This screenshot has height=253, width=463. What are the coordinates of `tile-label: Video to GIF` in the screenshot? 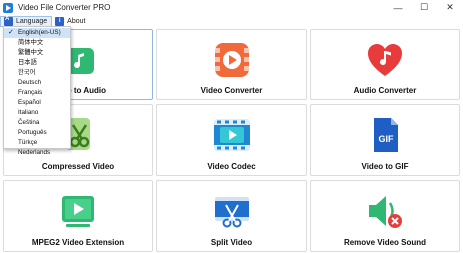 It's located at (385, 166).